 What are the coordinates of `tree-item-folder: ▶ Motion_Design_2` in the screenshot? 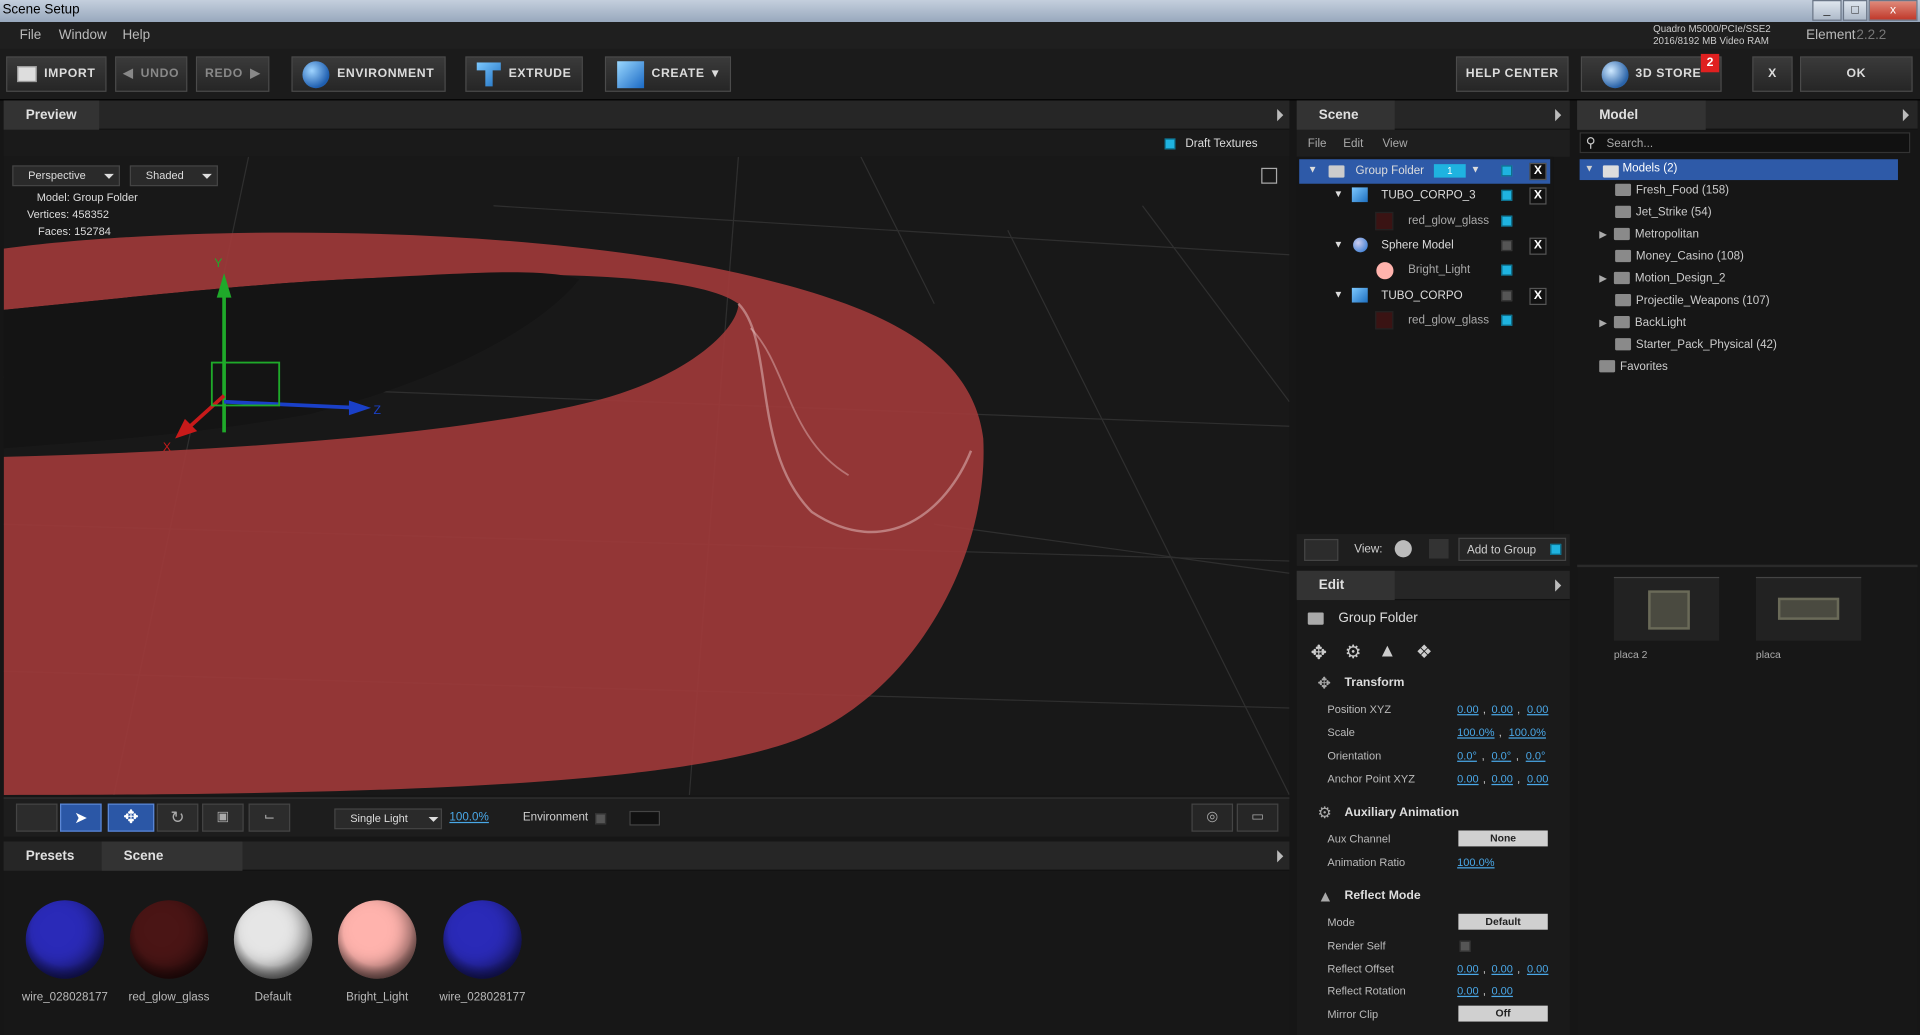 It's located at (1662, 278).